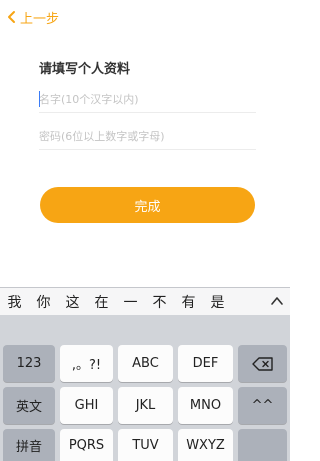 The height and width of the screenshot is (461, 320). What do you see at coordinates (262, 445) in the screenshot?
I see `key-blank` at bounding box center [262, 445].